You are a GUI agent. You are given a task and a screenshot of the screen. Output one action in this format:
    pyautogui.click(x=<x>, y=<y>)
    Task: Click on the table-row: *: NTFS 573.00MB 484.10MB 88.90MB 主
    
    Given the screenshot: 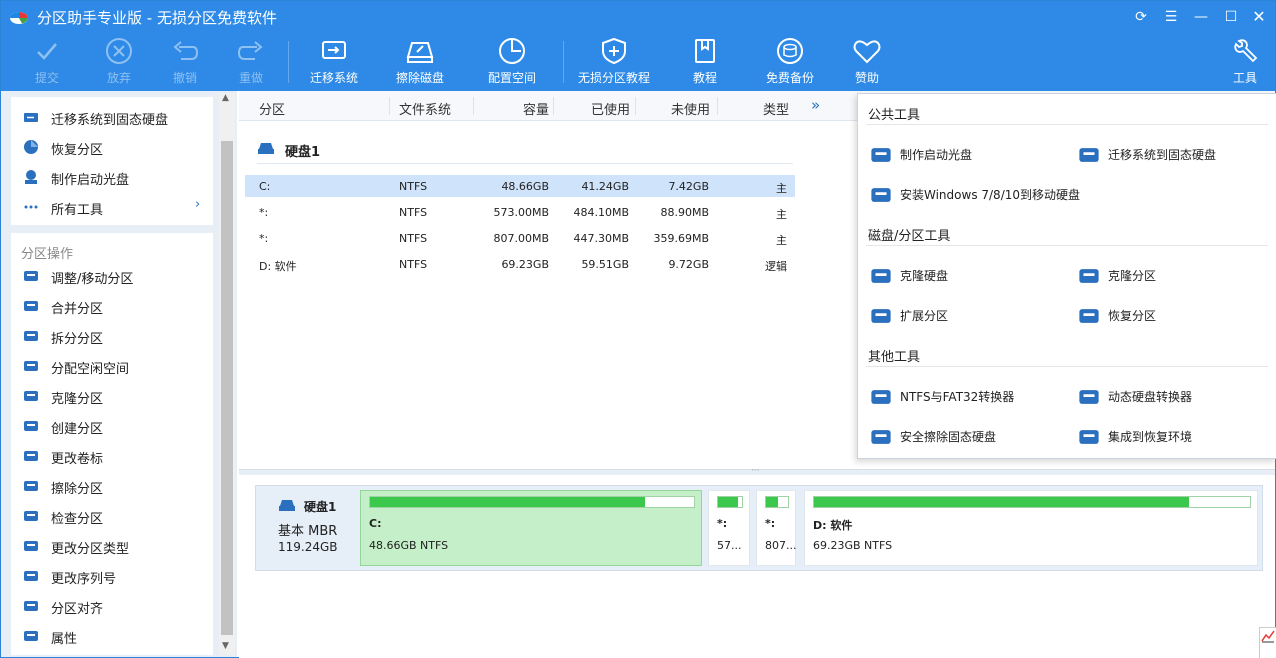 What is the action you would take?
    pyautogui.click(x=520, y=212)
    